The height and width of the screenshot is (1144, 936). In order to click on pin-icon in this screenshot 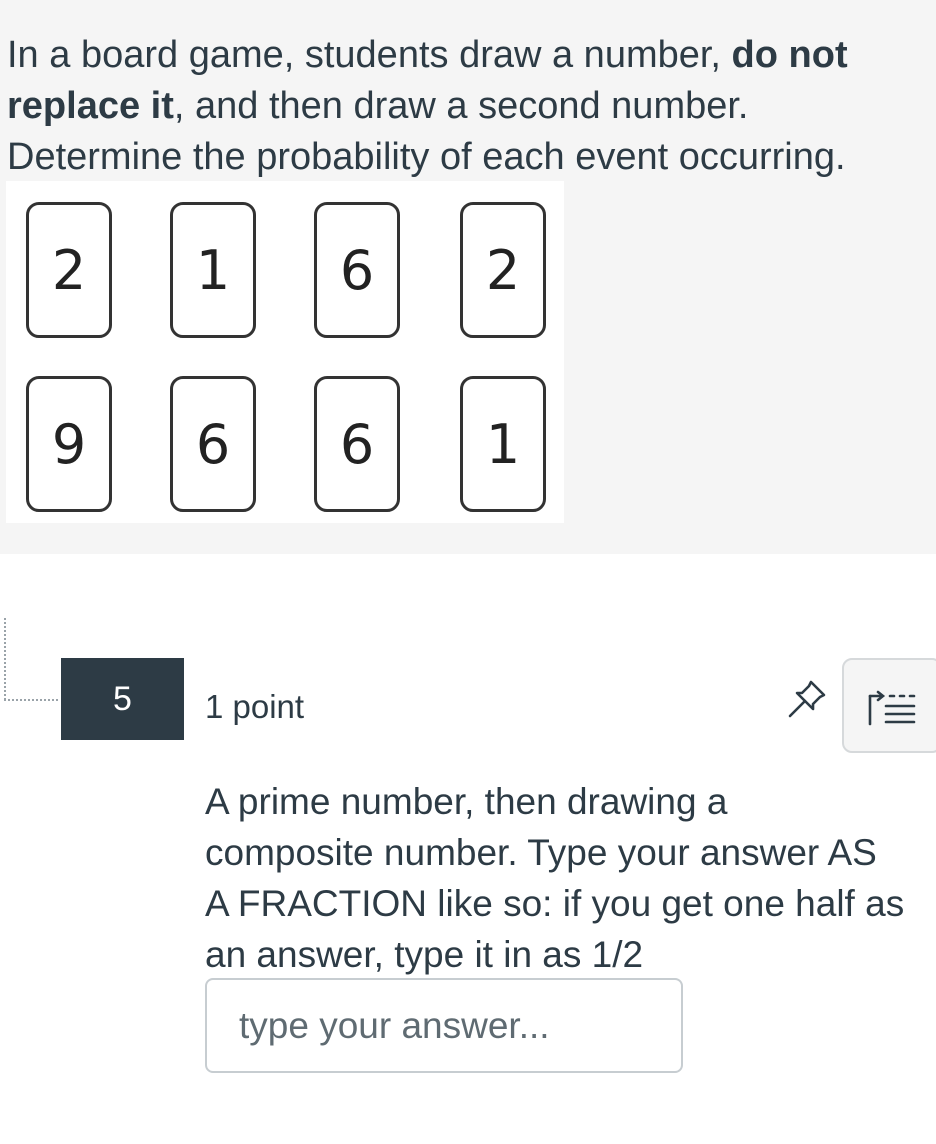, I will do `click(807, 699)`.